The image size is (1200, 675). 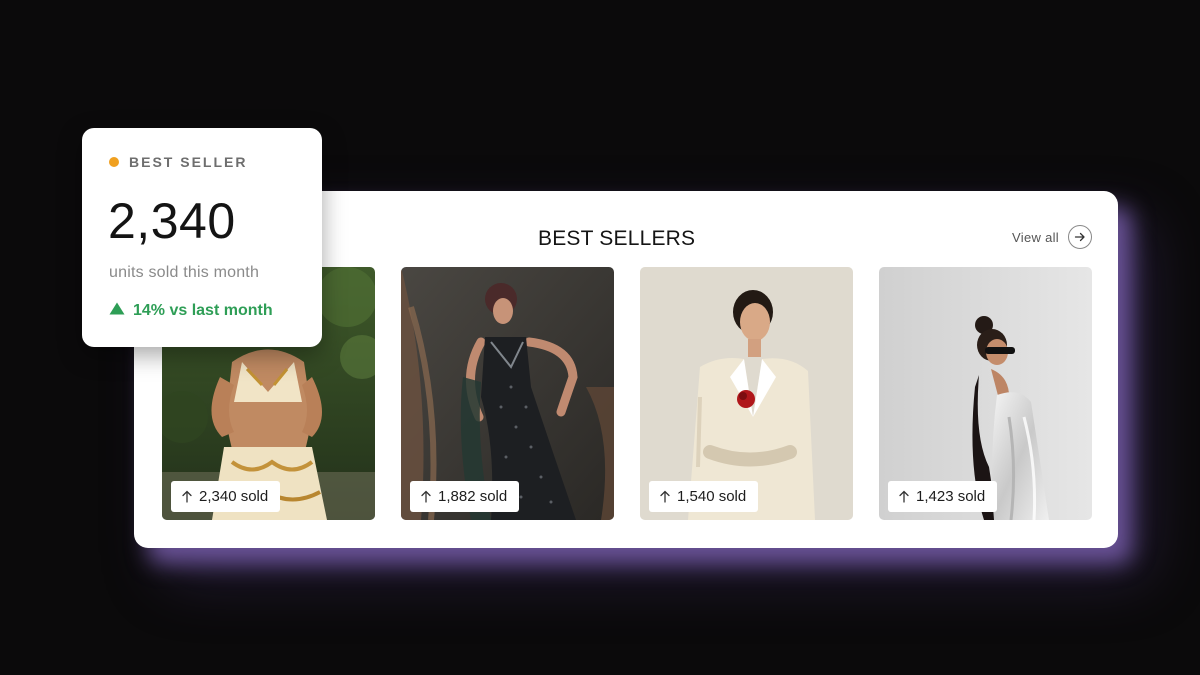 I want to click on status-dot-icon, so click(x=114, y=162).